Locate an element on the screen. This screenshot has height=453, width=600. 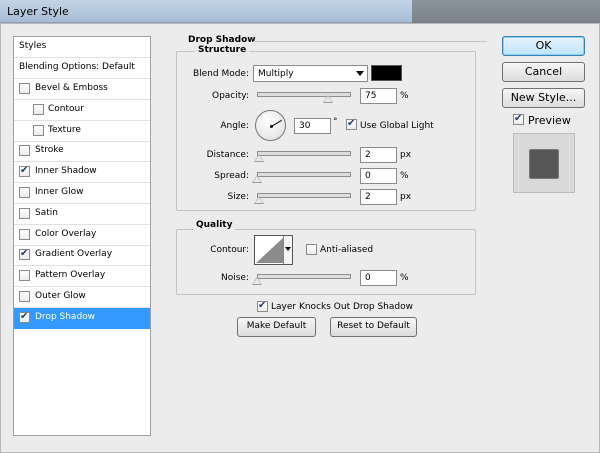
style-item: Inner Shadow is located at coordinates (82, 173).